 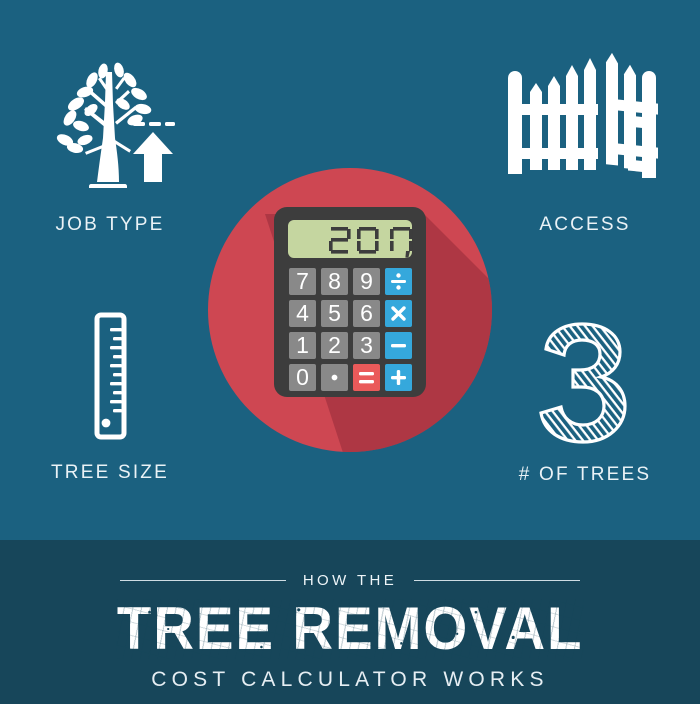 I want to click on factor-tile-tree-size: TREE SIZE, so click(x=110, y=398).